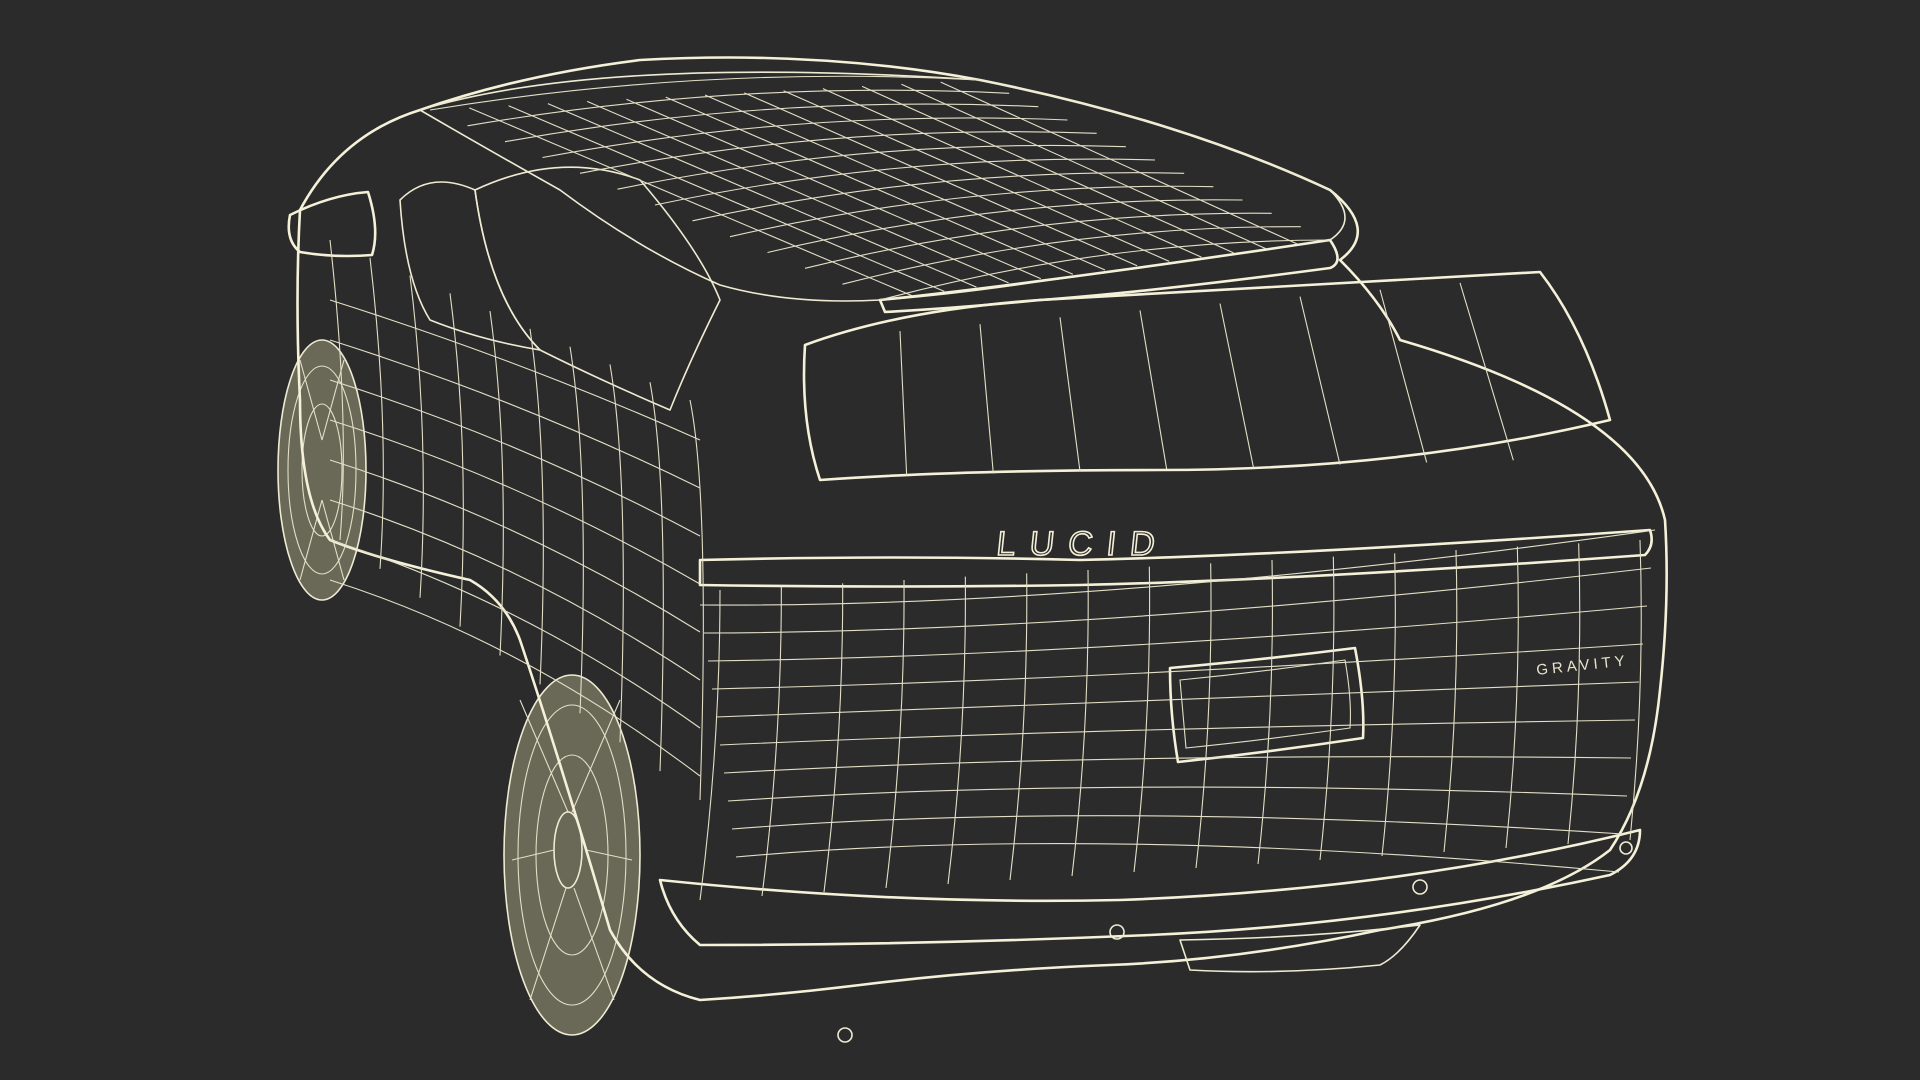 This screenshot has width=1920, height=1080. I want to click on side-window-rear, so click(597, 288).